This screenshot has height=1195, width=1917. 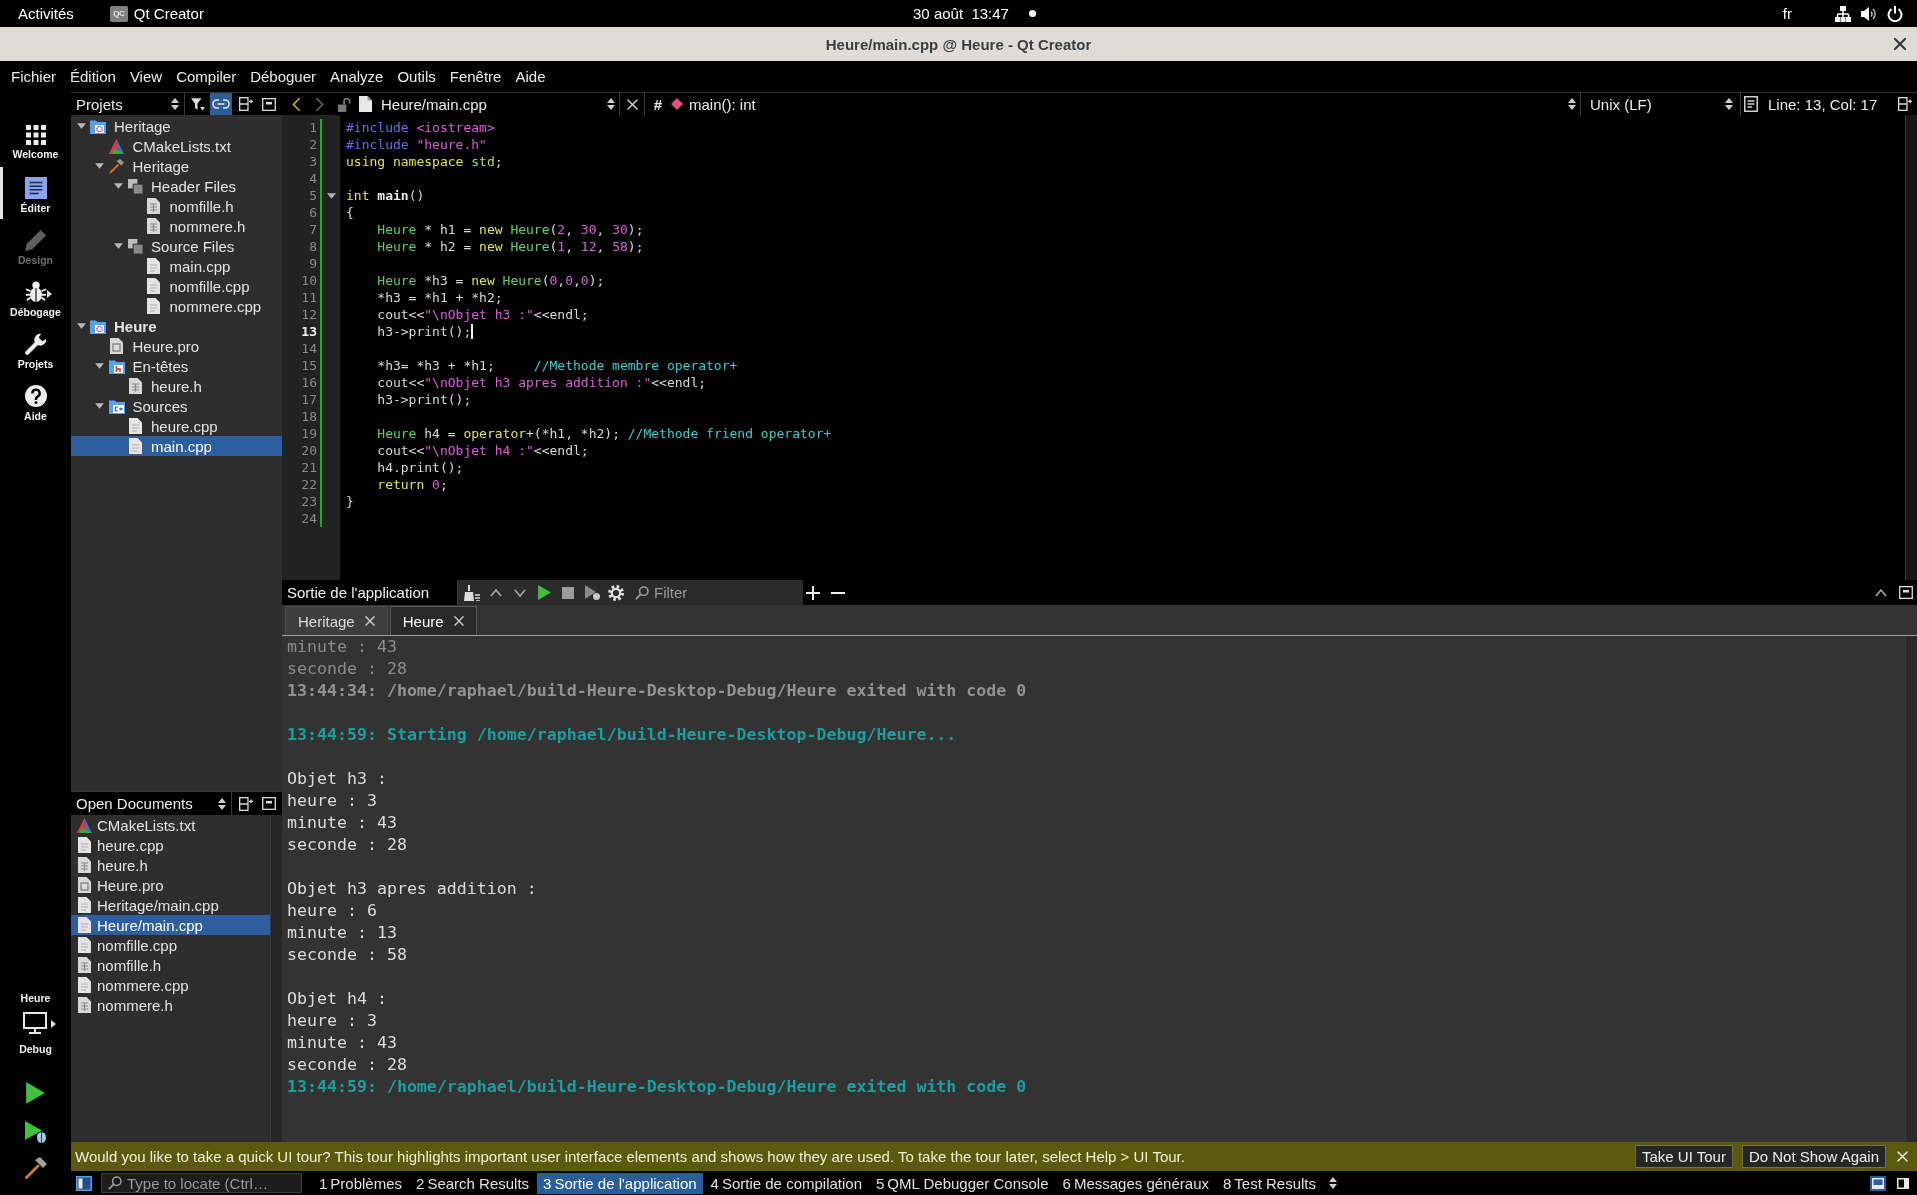 I want to click on output-pane-button: 3 Sortie de l'application, so click(x=620, y=1183).